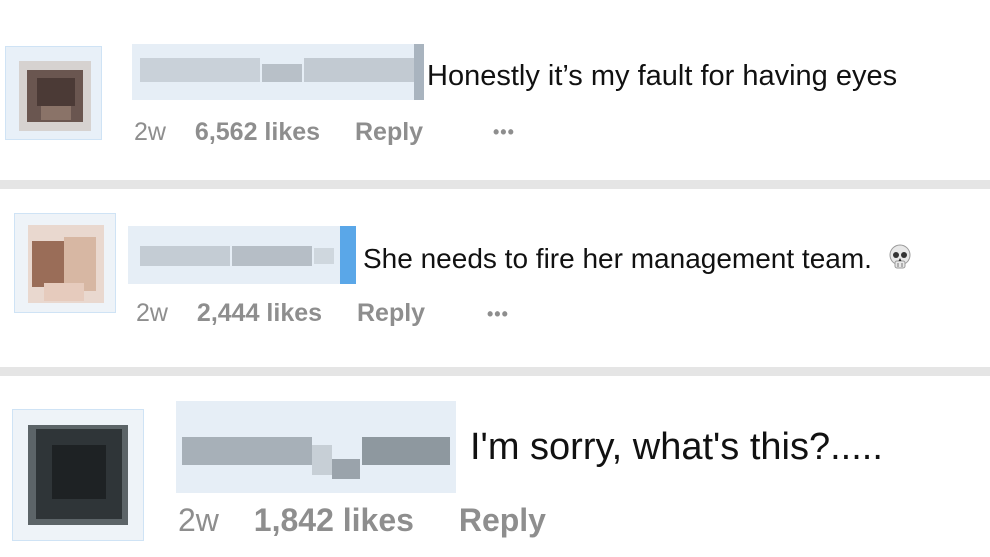 The width and height of the screenshot is (990, 557). I want to click on likes-count: 2,444 likes, so click(259, 313).